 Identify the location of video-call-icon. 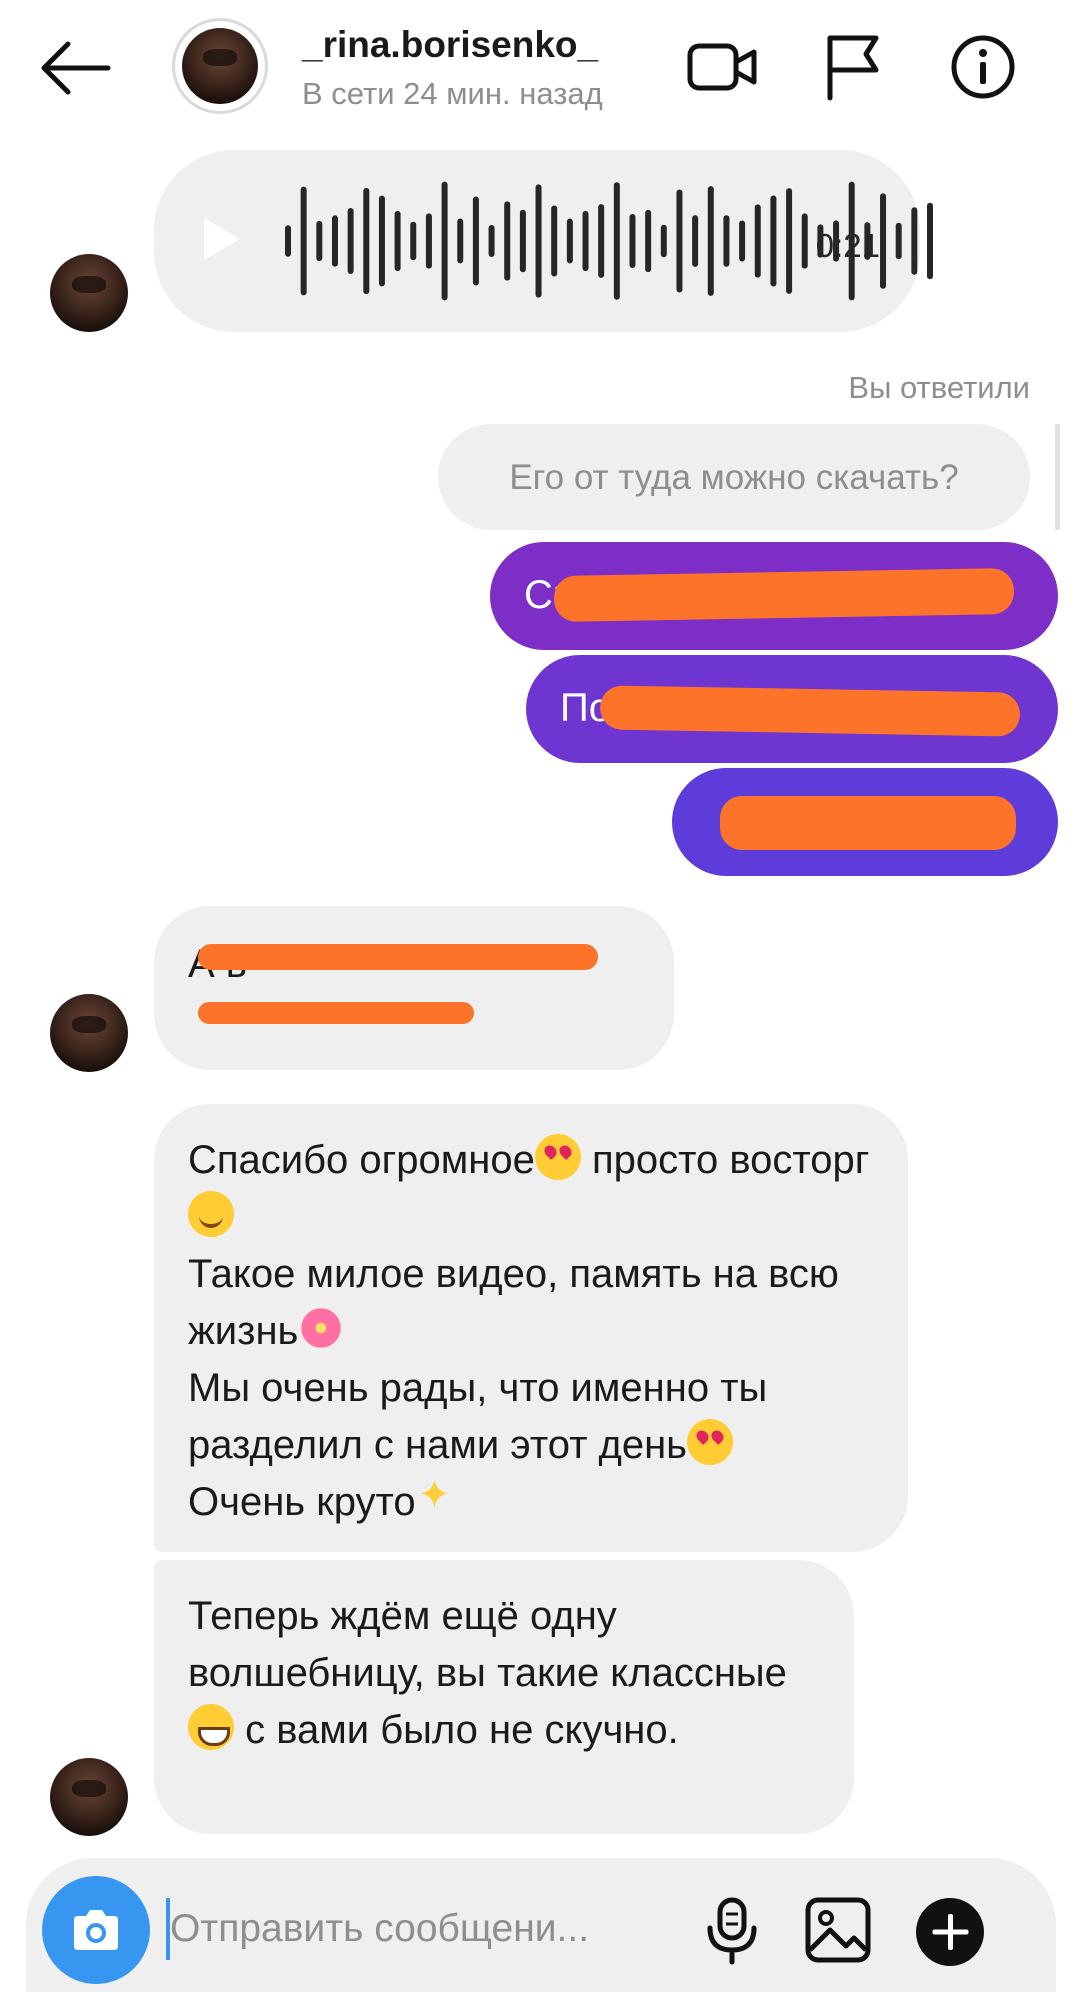
(723, 67).